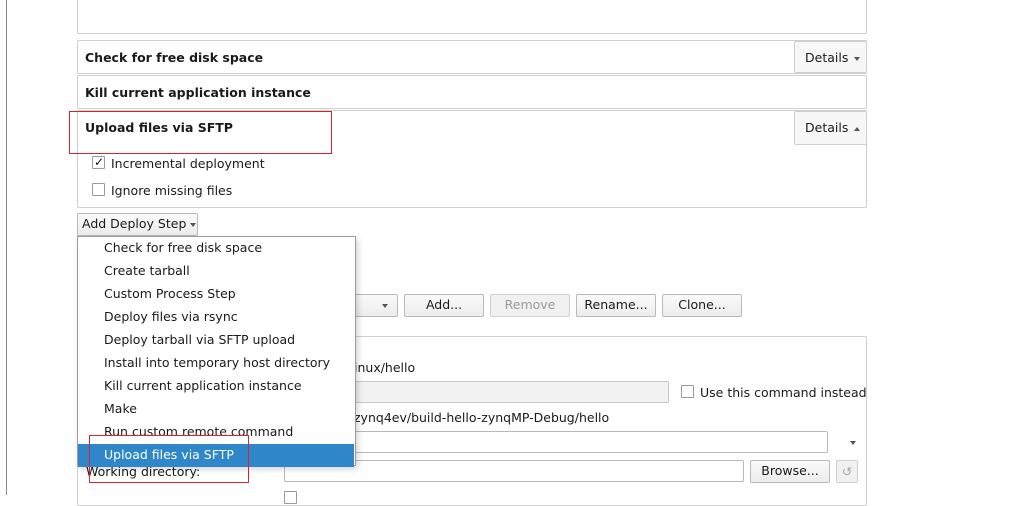 This screenshot has width=1011, height=506. What do you see at coordinates (472, 57) in the screenshot?
I see `deploy-step-check-disk-space: Check for free disk space Details` at bounding box center [472, 57].